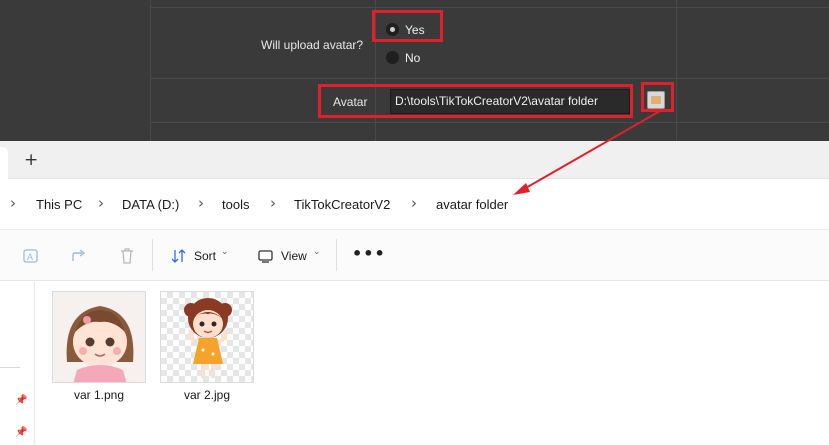 This screenshot has width=829, height=445. I want to click on arrow-head, so click(521, 189).